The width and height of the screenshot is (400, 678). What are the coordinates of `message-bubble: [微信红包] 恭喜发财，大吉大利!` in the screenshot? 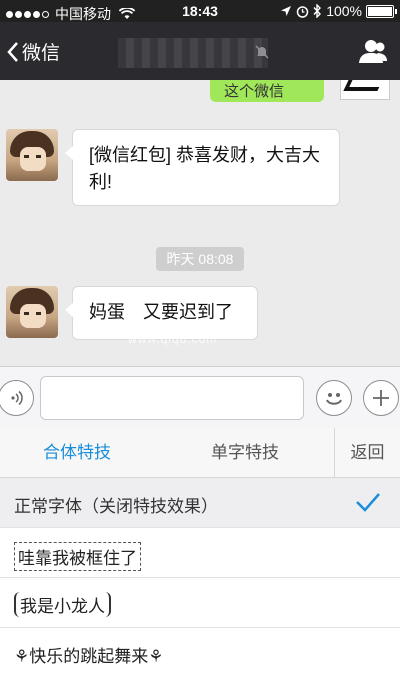 It's located at (202, 167).